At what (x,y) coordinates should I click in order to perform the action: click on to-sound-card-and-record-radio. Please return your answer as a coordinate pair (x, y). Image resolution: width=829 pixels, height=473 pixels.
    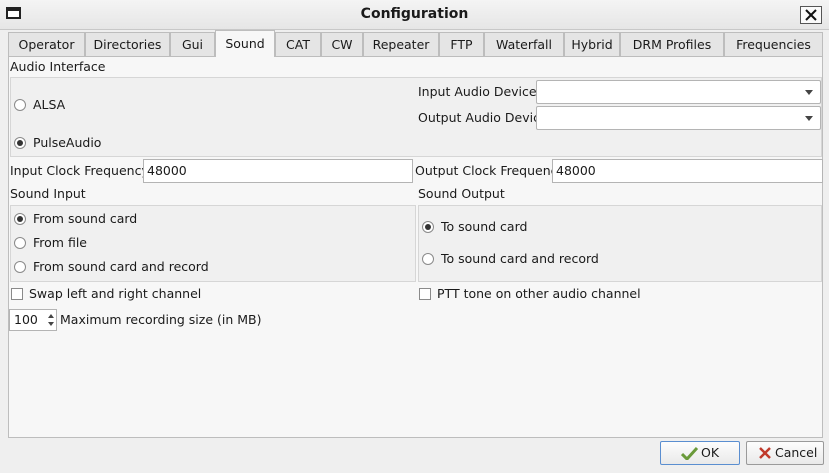
    Looking at the image, I should click on (428, 259).